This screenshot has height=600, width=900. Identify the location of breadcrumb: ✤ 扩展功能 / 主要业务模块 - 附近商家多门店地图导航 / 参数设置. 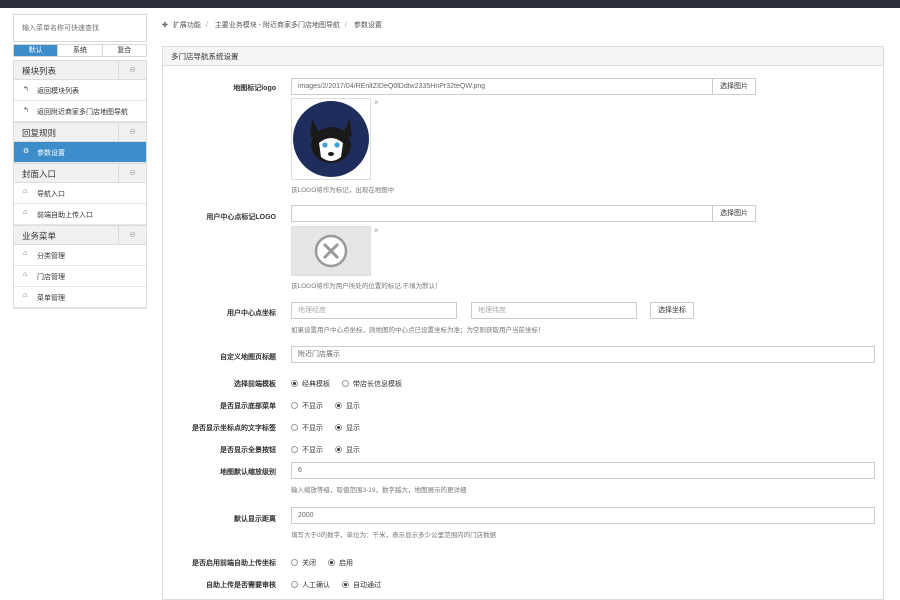
(272, 25).